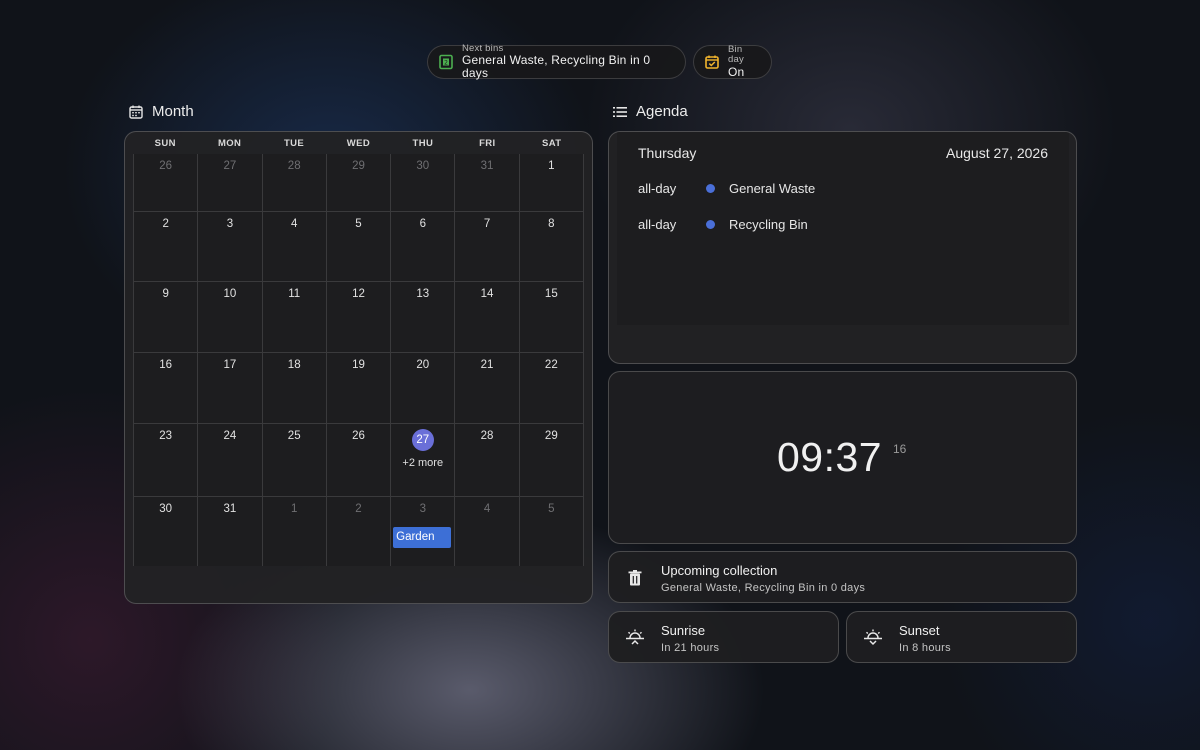 The height and width of the screenshot is (750, 1200). I want to click on day-cell: 27, so click(230, 182).